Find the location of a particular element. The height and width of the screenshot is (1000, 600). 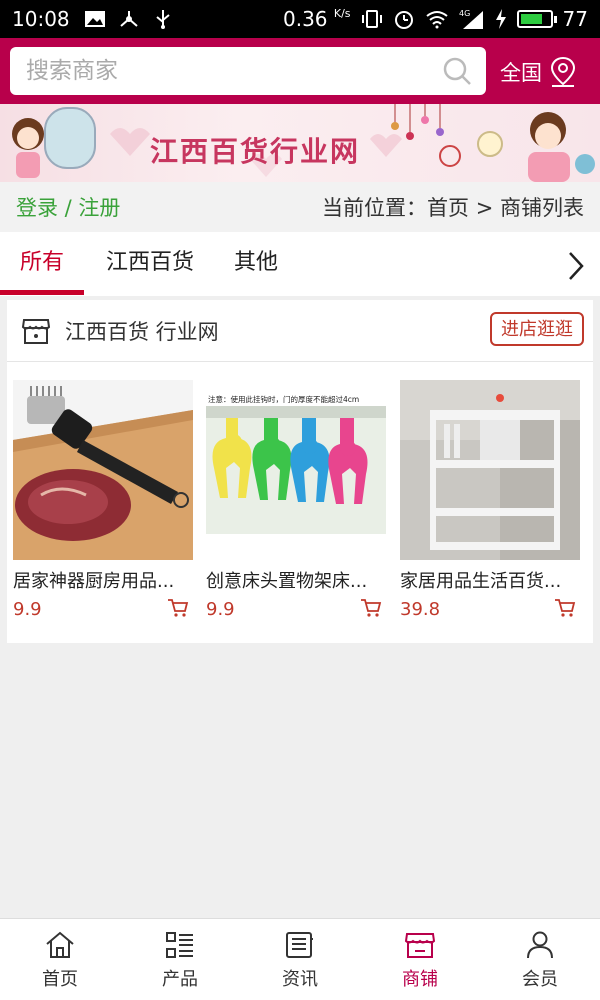

search-box is located at coordinates (248, 71).